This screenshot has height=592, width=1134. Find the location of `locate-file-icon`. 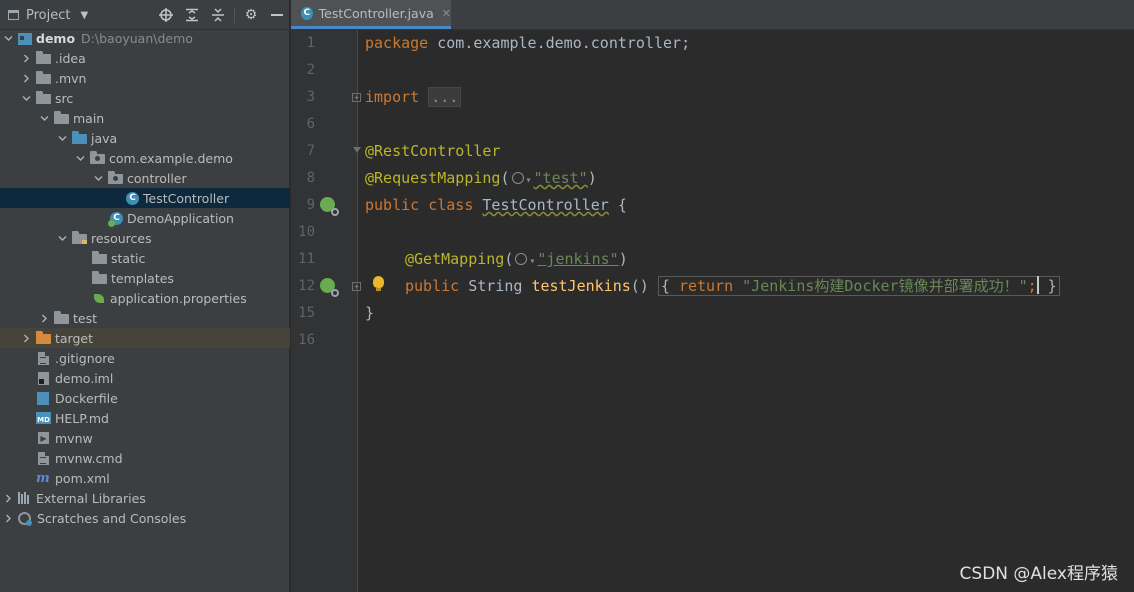

locate-file-icon is located at coordinates (166, 15).